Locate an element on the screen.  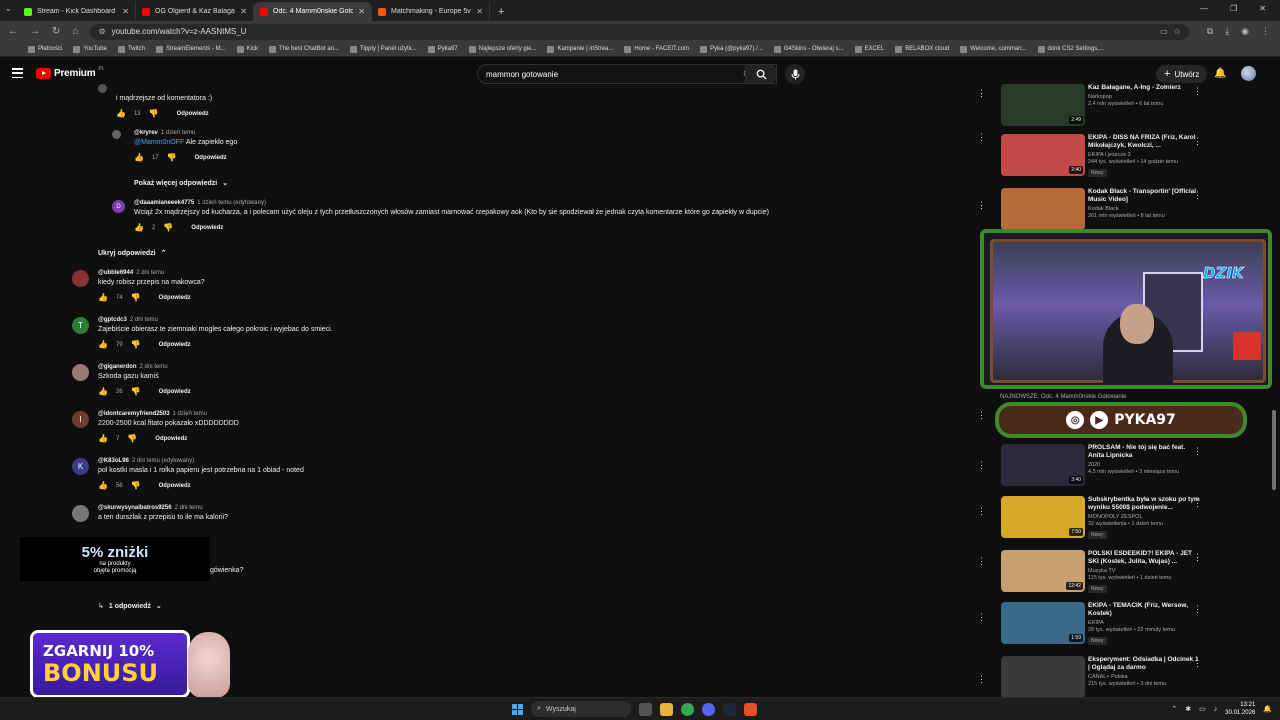
comment-author: @kryrev is located at coordinates (146, 133).